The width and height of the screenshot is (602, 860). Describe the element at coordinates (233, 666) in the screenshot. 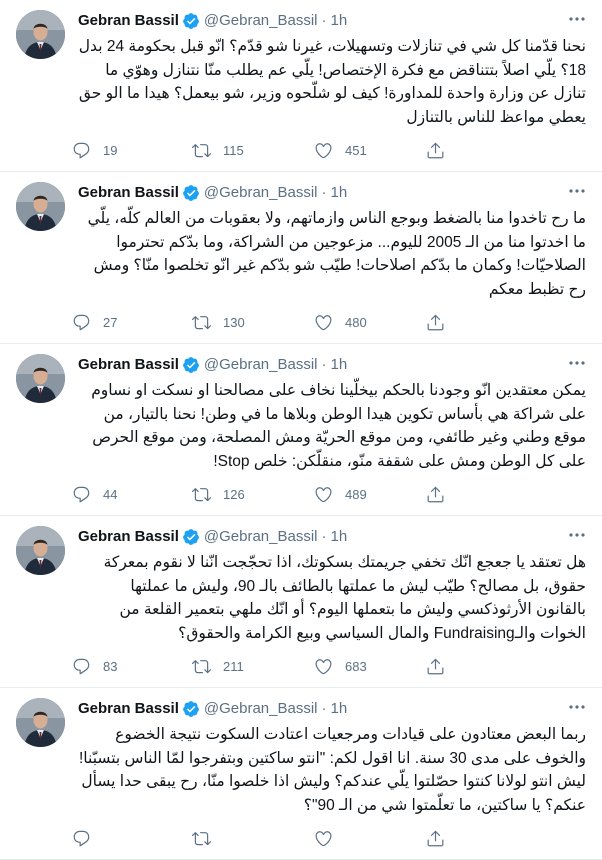

I see `retweet-count: 211` at that location.